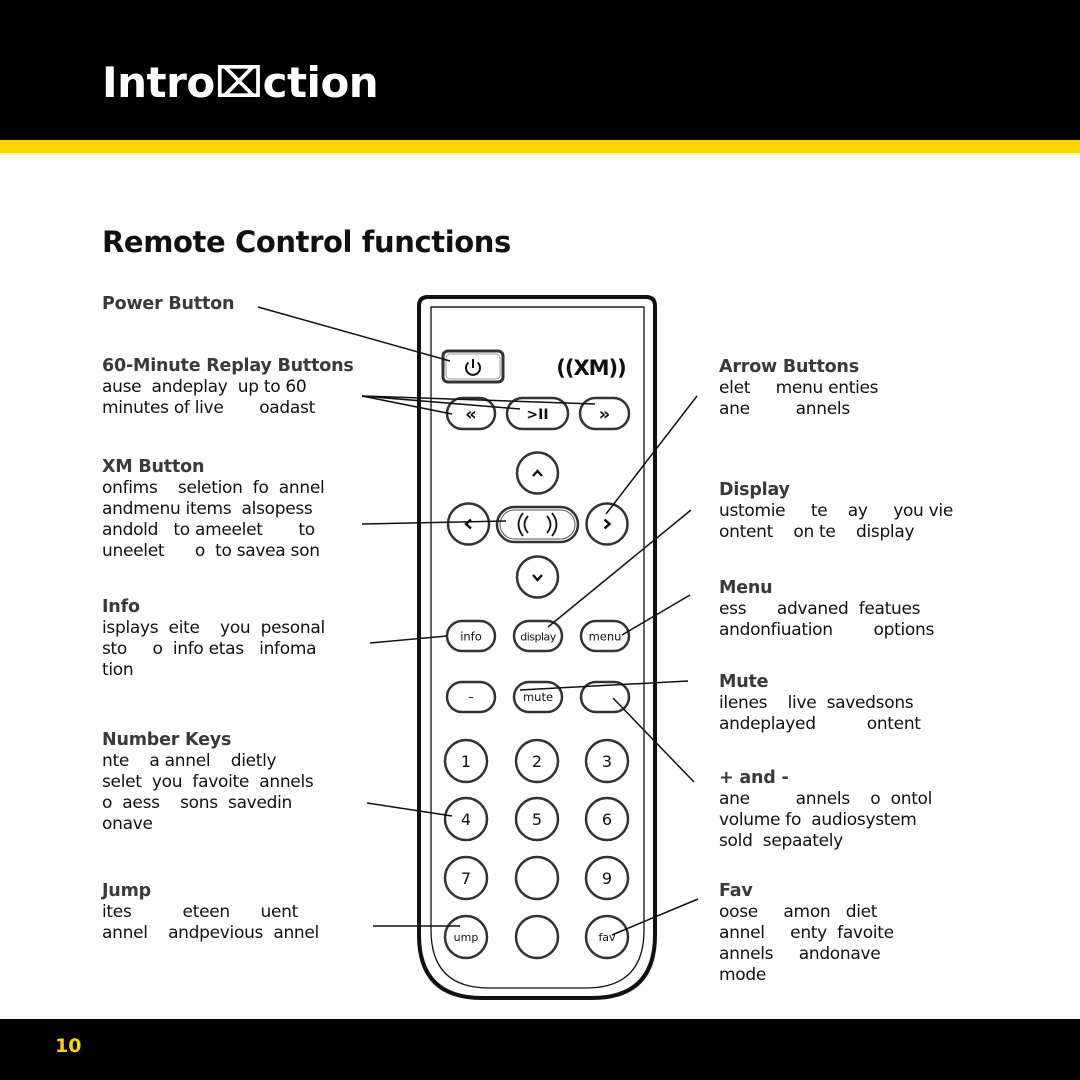 The height and width of the screenshot is (1080, 1080). I want to click on number-key-5: 5, so click(537, 819).